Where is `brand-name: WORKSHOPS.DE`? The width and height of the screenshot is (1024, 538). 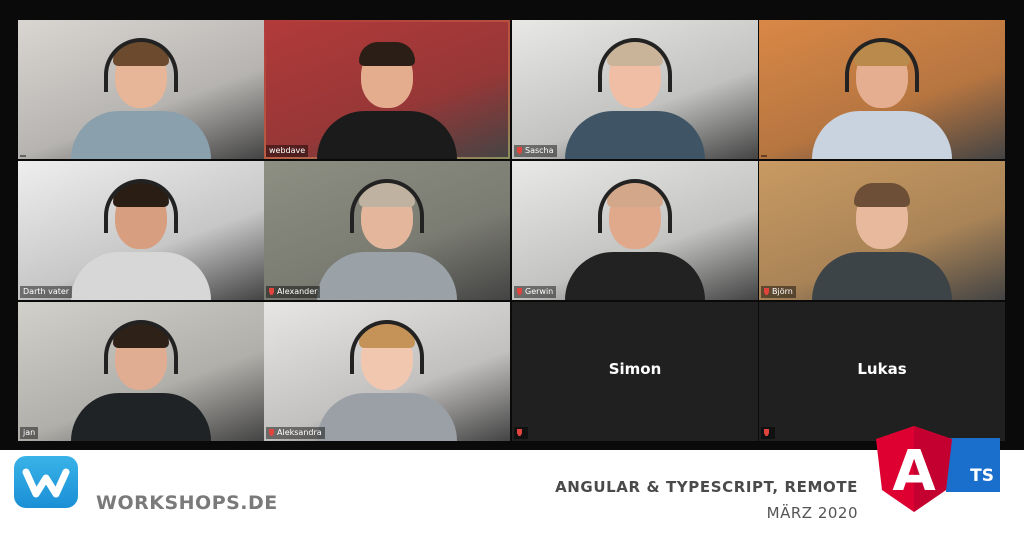 brand-name: WORKSHOPS.DE is located at coordinates (187, 503).